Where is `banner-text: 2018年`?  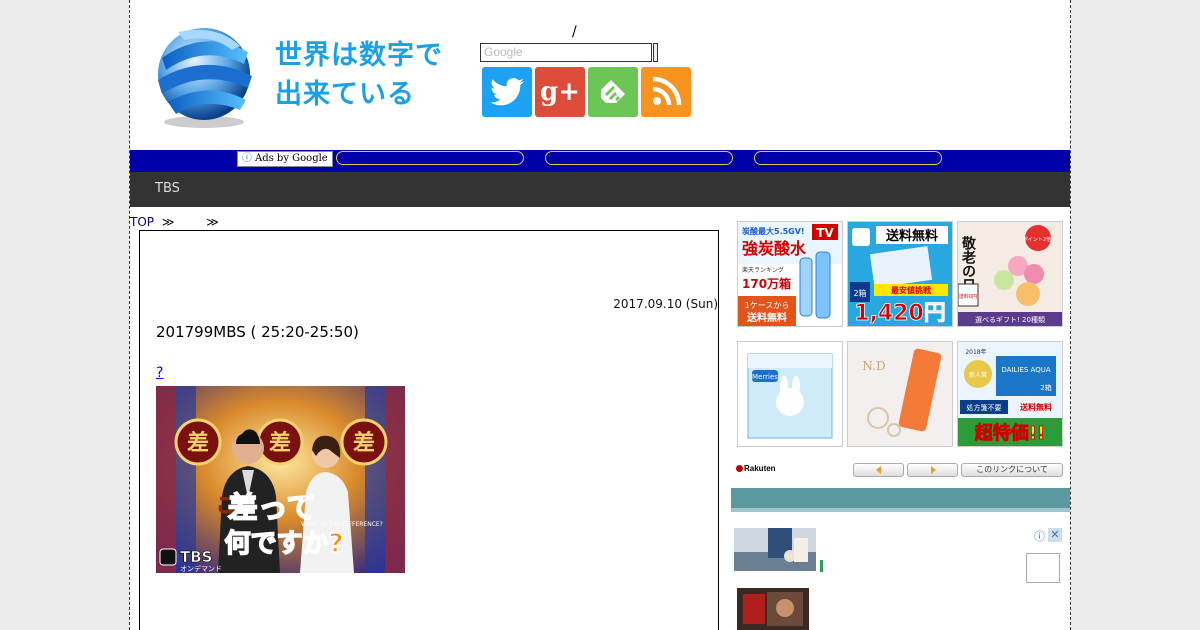
banner-text: 2018年 is located at coordinates (975, 352).